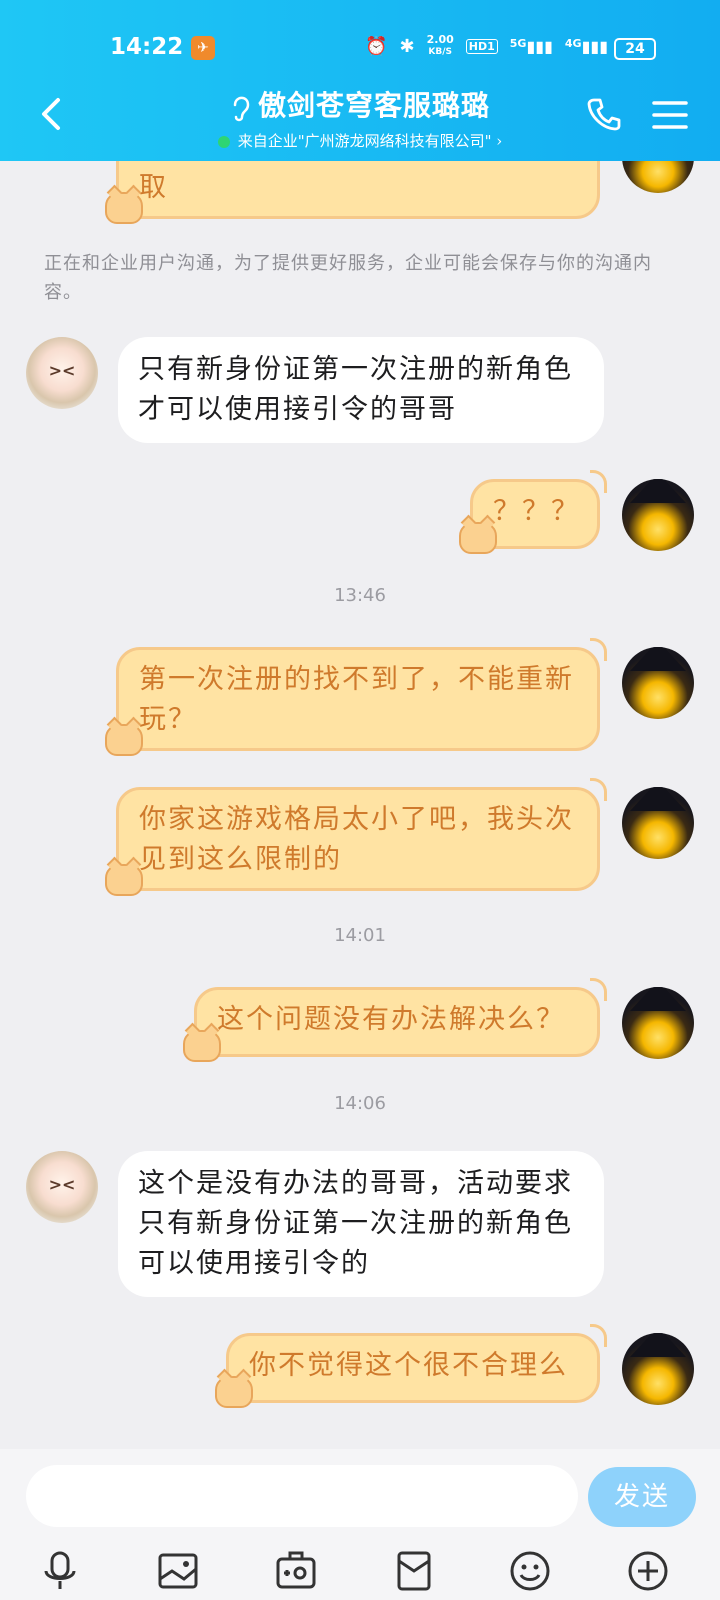 The height and width of the screenshot is (1600, 720). Describe the element at coordinates (531, 46) in the screenshot. I see `signal-5g-icon: 5G▮▮▮` at that location.